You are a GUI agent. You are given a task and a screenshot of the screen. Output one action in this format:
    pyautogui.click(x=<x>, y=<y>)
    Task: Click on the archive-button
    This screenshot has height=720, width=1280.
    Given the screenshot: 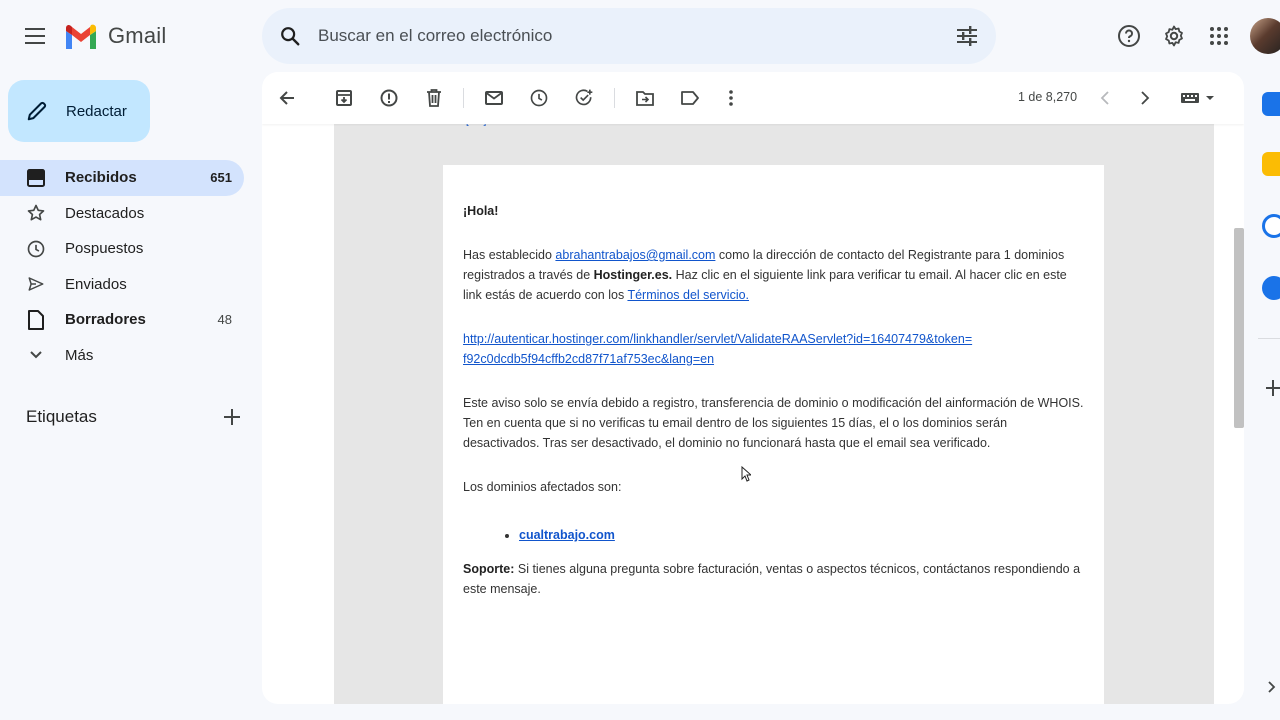 What is the action you would take?
    pyautogui.click(x=344, y=98)
    